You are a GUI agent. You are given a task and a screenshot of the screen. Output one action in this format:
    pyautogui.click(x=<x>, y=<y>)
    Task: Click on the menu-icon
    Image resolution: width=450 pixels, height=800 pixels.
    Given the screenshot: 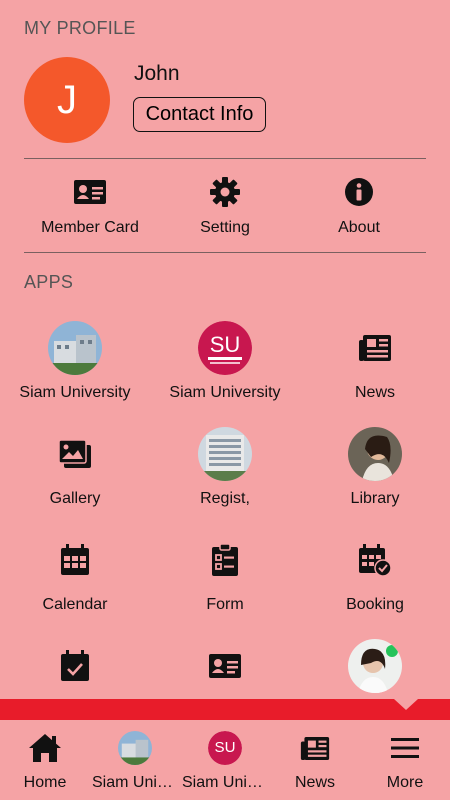 What is the action you would take?
    pyautogui.click(x=405, y=748)
    